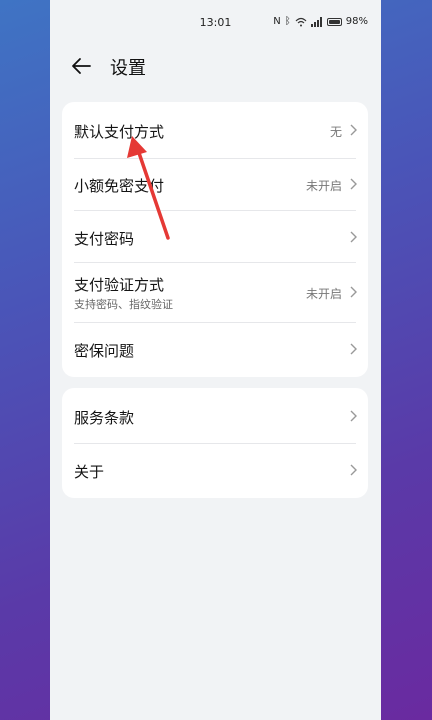  What do you see at coordinates (128, 68) in the screenshot?
I see `page-title: 设置` at bounding box center [128, 68].